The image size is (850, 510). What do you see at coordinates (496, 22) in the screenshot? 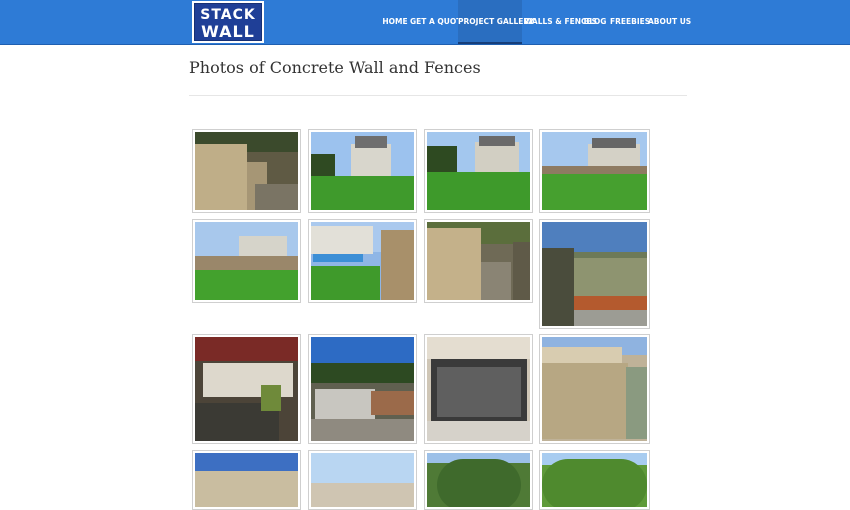
I see `nav-project-gallery: PROJECT GALLERY` at bounding box center [496, 22].